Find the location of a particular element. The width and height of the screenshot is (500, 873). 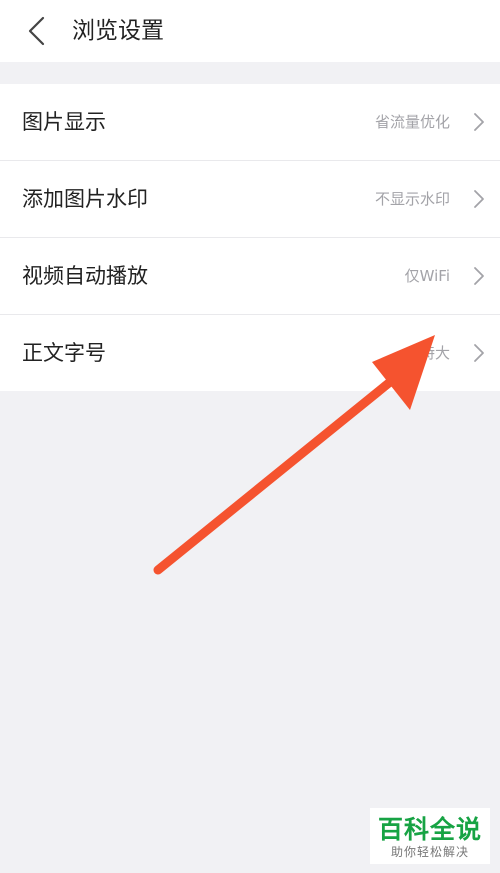

app-header: 浏览设置 is located at coordinates (250, 31).